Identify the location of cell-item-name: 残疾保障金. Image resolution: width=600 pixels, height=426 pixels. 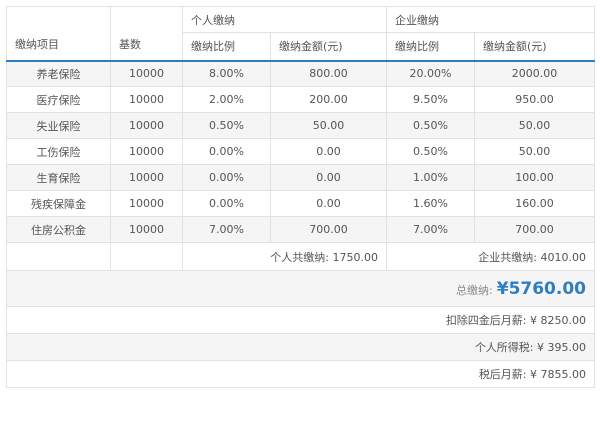
(58, 203).